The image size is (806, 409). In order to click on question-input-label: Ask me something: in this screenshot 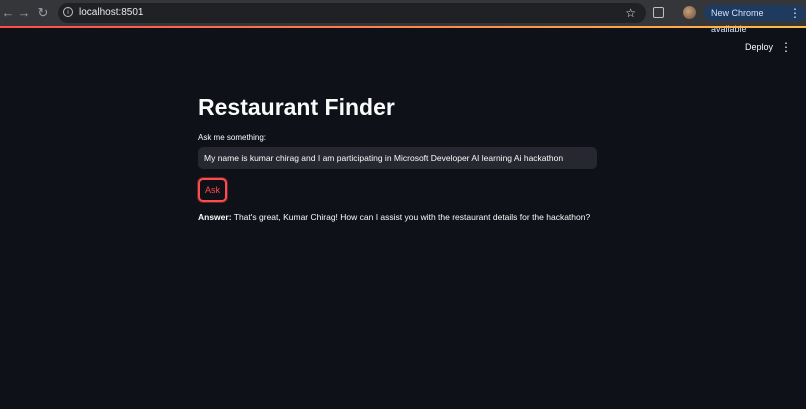, I will do `click(232, 137)`.